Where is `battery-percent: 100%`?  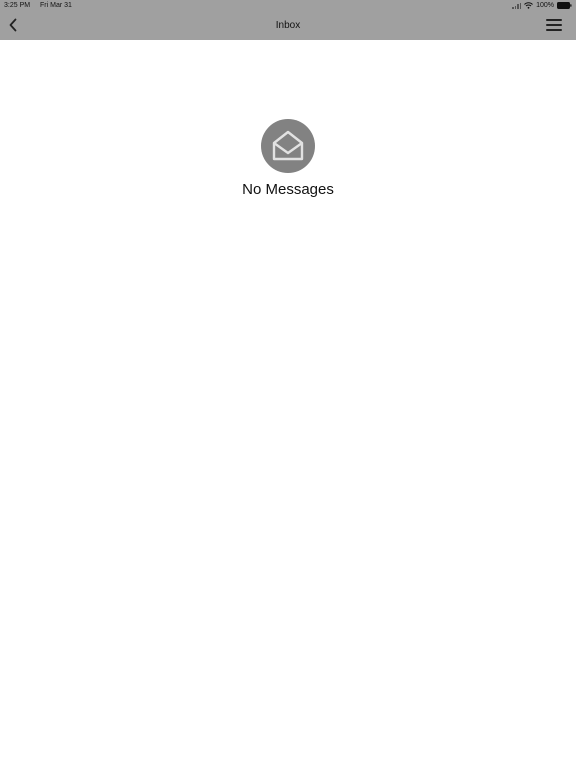
battery-percent: 100% is located at coordinates (545, 5).